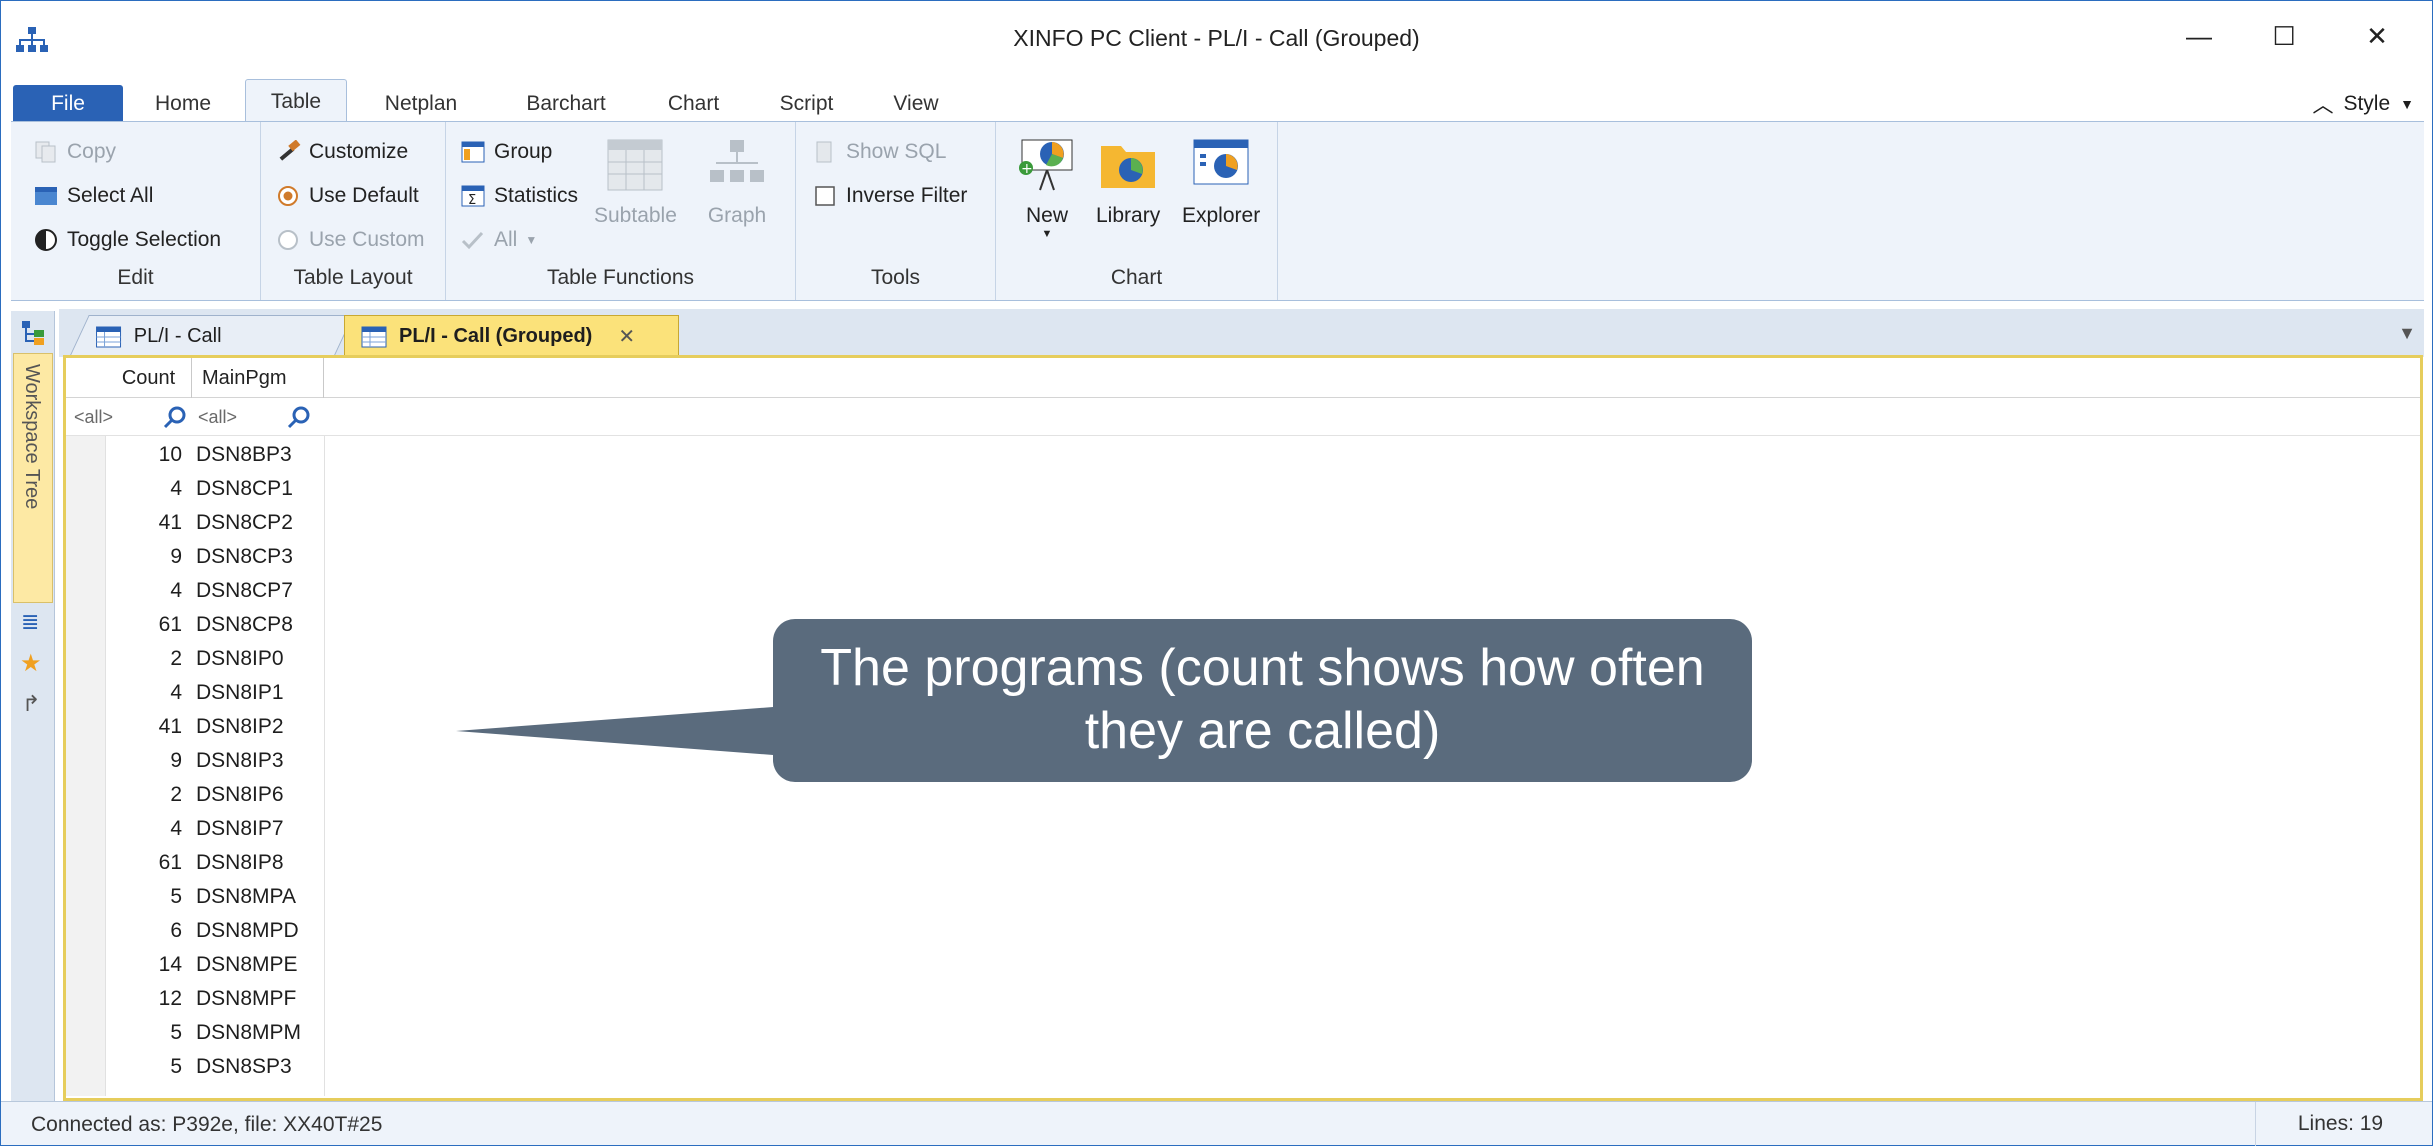 This screenshot has height=1146, width=2433. Describe the element at coordinates (2367, 103) in the screenshot. I see `style-label: Style` at that location.